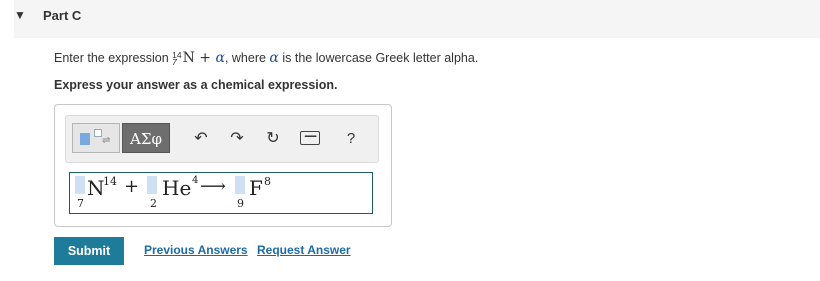  Describe the element at coordinates (195, 180) in the screenshot. I see `term2-mass: 4` at that location.